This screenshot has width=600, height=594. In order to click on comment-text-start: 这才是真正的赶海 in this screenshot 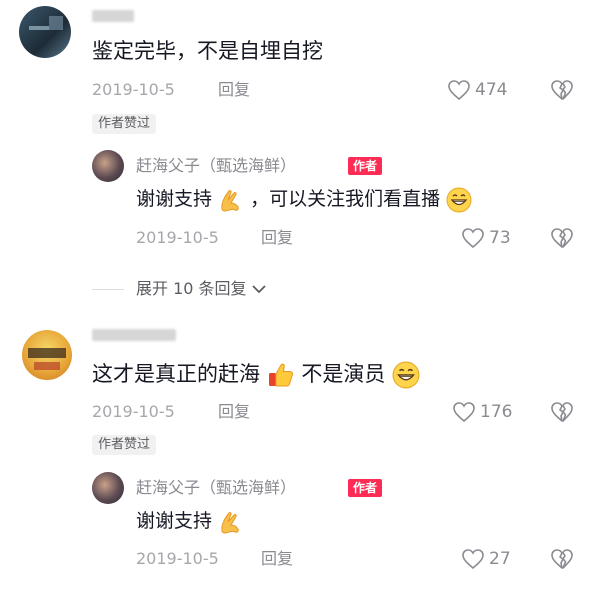, I will do `click(176, 374)`.